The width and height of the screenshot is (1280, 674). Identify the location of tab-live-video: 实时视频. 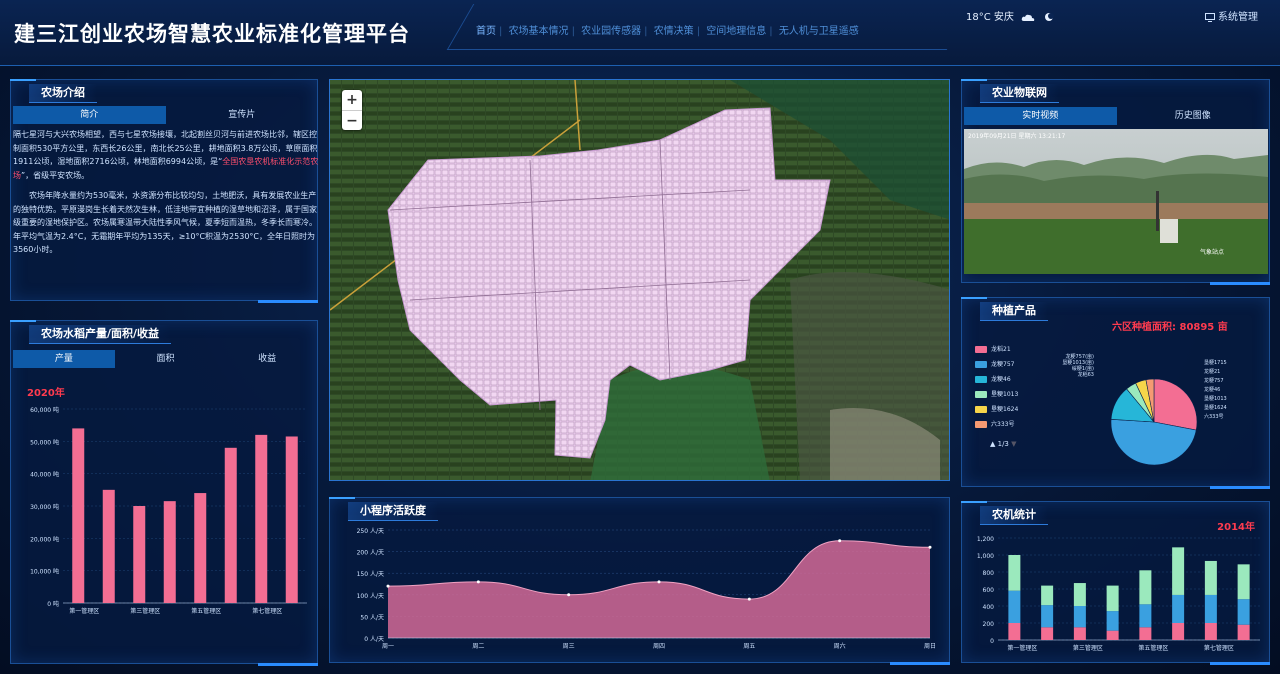
(1040, 116).